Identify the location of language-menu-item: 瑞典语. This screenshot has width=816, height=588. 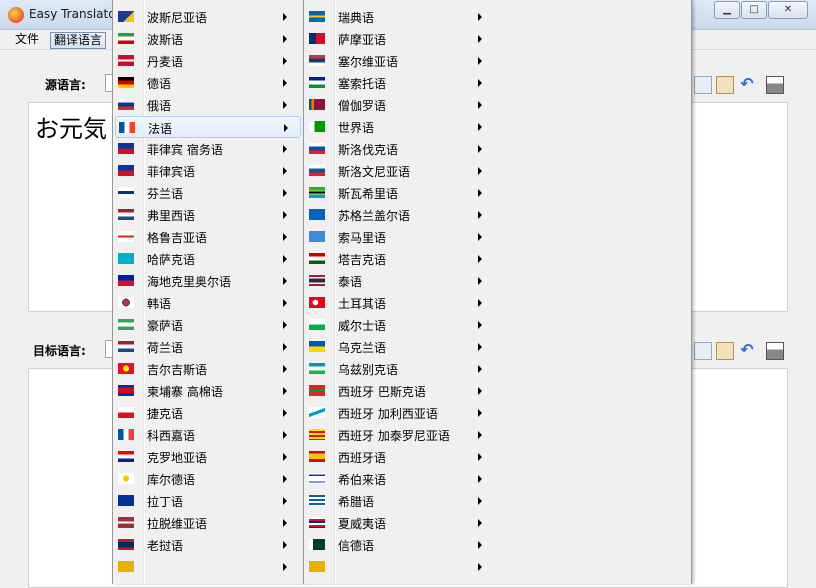
(401, 17).